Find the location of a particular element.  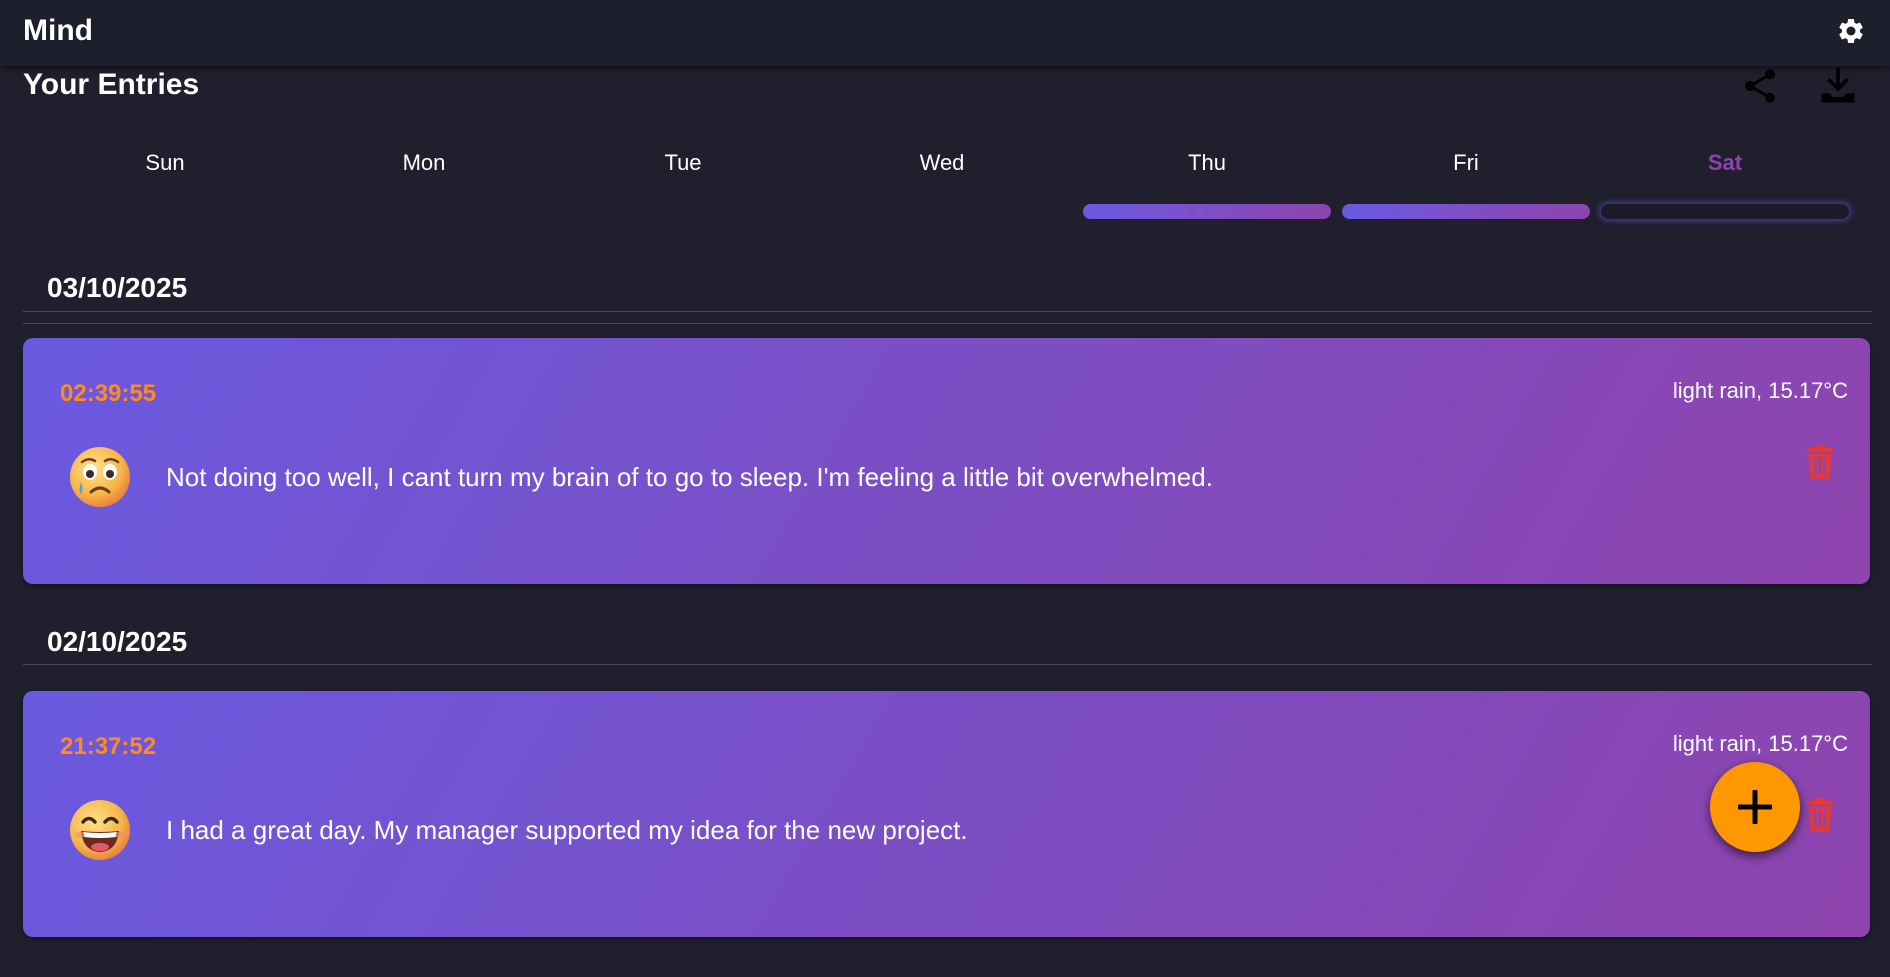

share-icon is located at coordinates (1760, 86).